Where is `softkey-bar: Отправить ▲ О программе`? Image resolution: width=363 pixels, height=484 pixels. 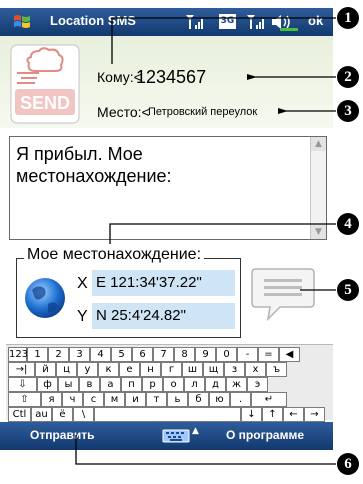 softkey-bar: Отправить ▲ О программе is located at coordinates (166, 436).